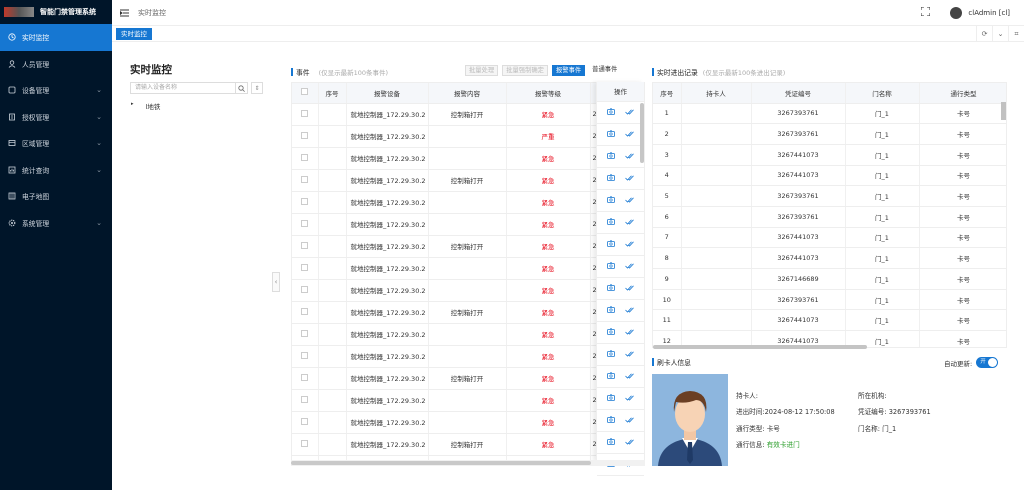 The image size is (1024, 490). Describe the element at coordinates (56, 170) in the screenshot. I see `sidebar-item-stats: 统计查询 ⌄` at that location.